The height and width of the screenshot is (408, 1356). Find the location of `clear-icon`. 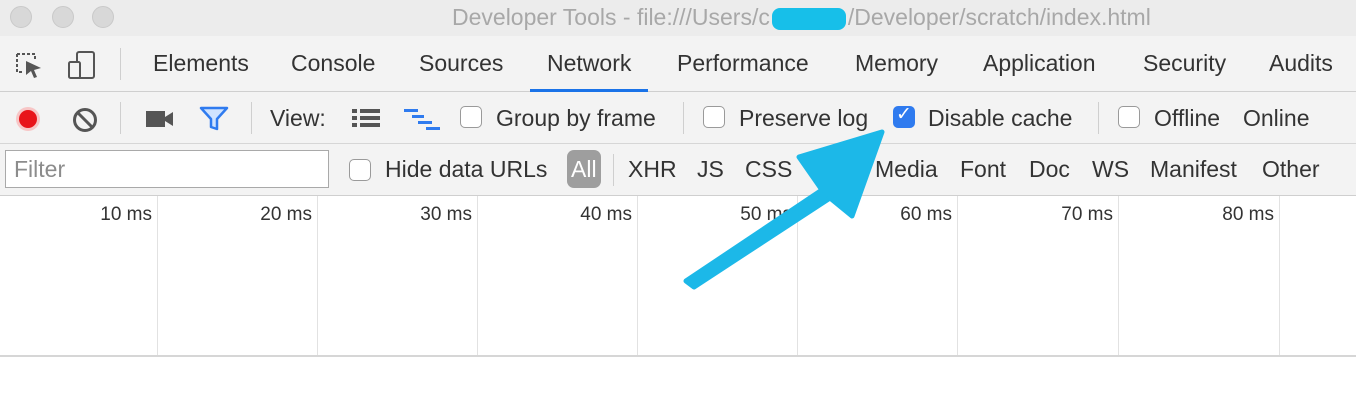

clear-icon is located at coordinates (85, 122).